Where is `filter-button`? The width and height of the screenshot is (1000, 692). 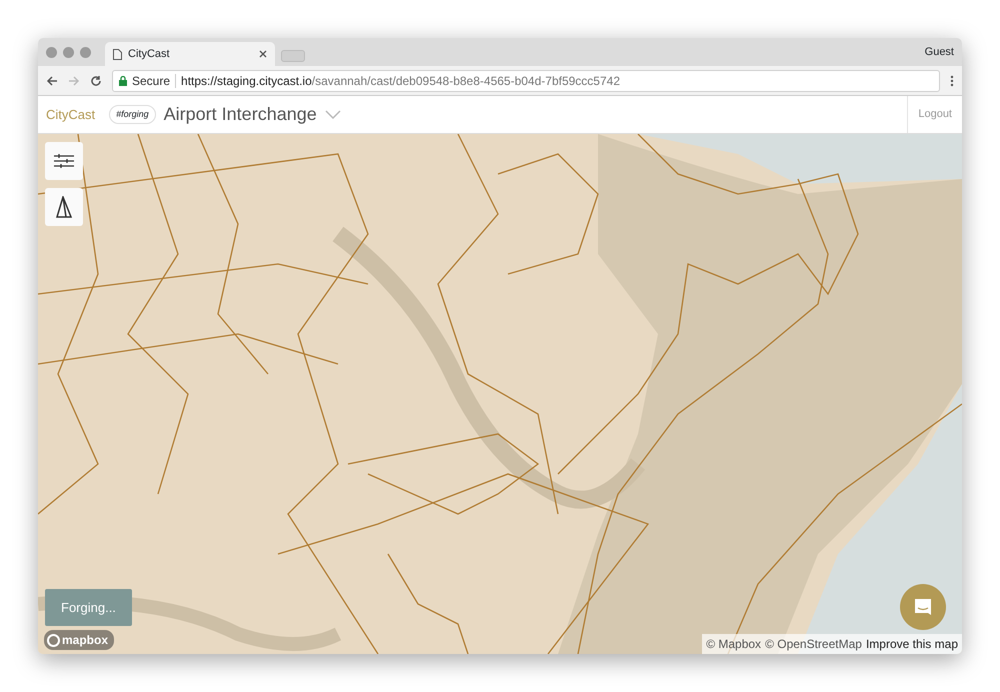 filter-button is located at coordinates (64, 161).